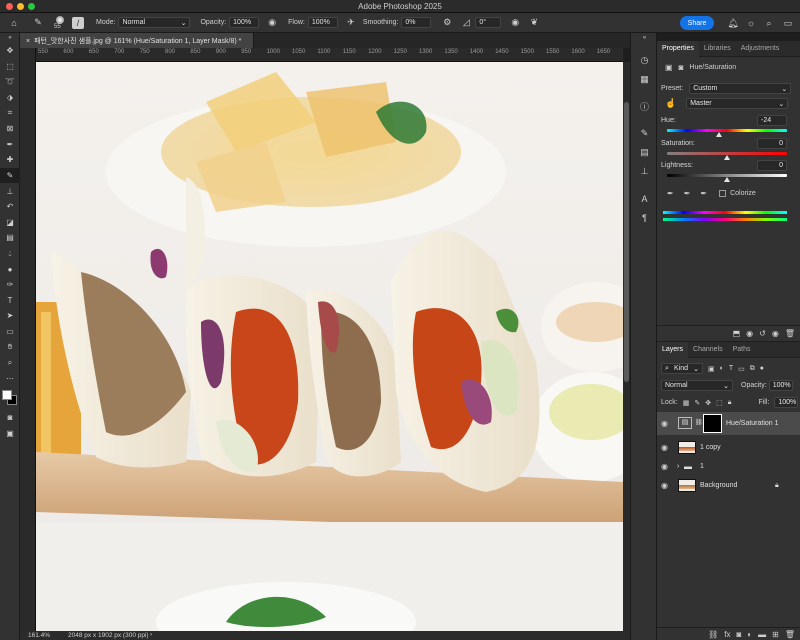 The image size is (800, 640). Describe the element at coordinates (741, 369) in the screenshot. I see `filter-shape-icon: ▭` at that location.